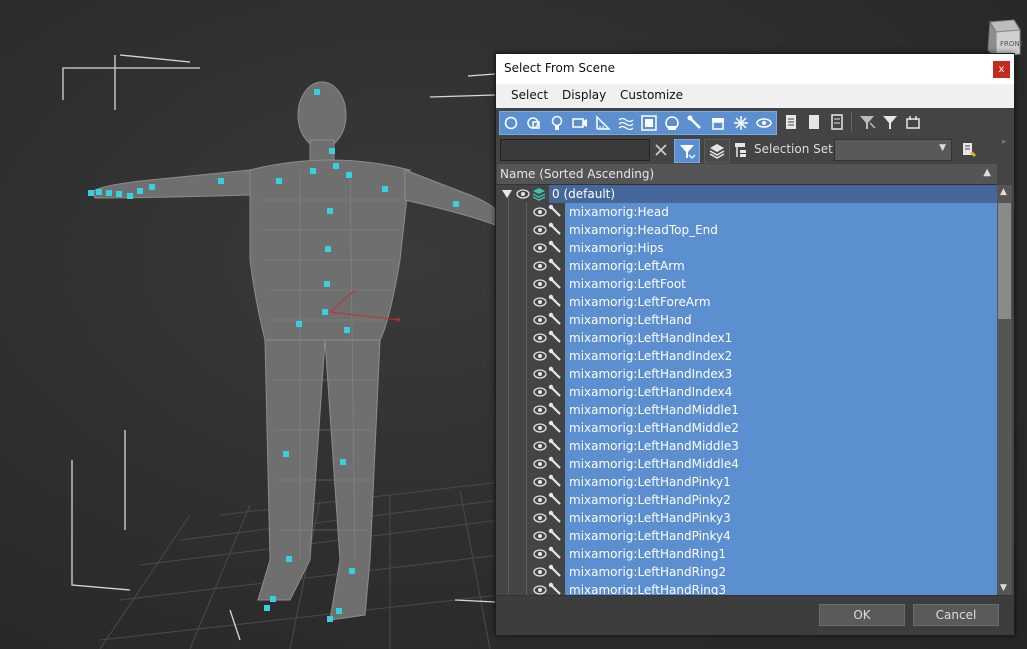 The width and height of the screenshot is (1027, 649). Describe the element at coordinates (764, 123) in the screenshot. I see `hidden-icon` at that location.